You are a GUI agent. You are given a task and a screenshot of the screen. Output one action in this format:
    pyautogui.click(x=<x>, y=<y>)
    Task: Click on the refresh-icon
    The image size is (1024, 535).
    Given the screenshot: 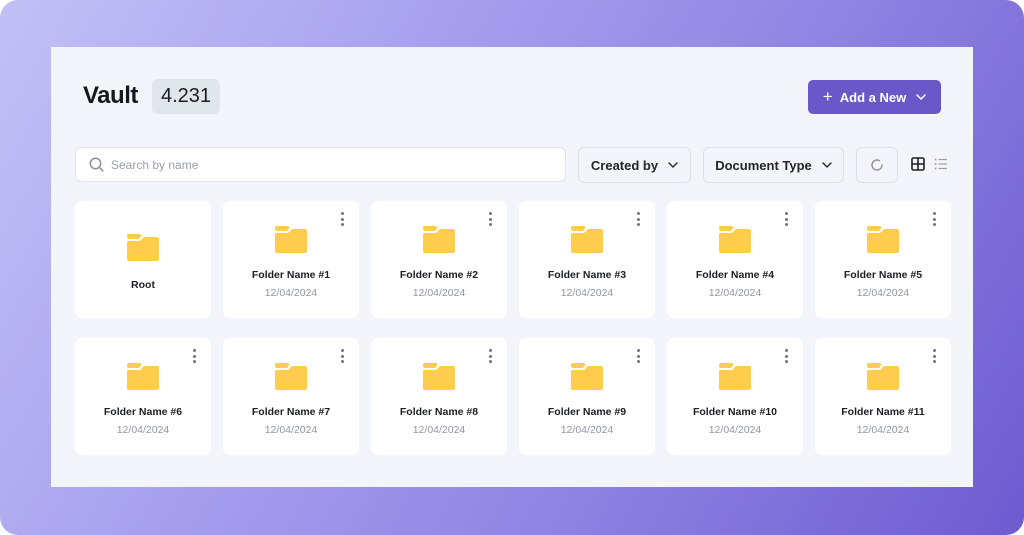 What is the action you would take?
    pyautogui.click(x=877, y=165)
    